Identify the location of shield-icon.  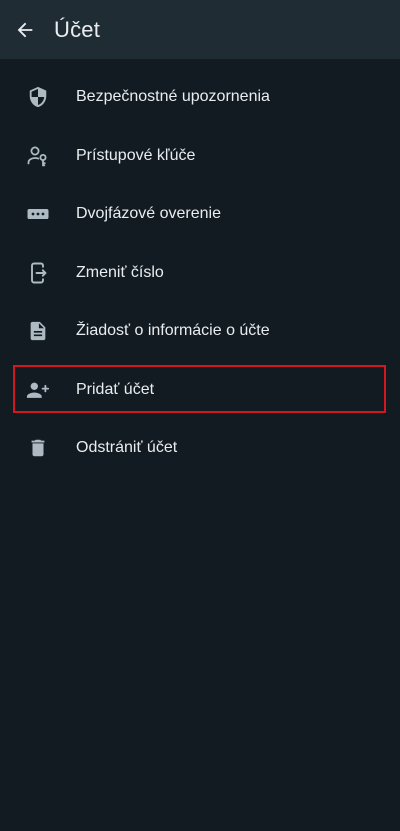
(38, 97).